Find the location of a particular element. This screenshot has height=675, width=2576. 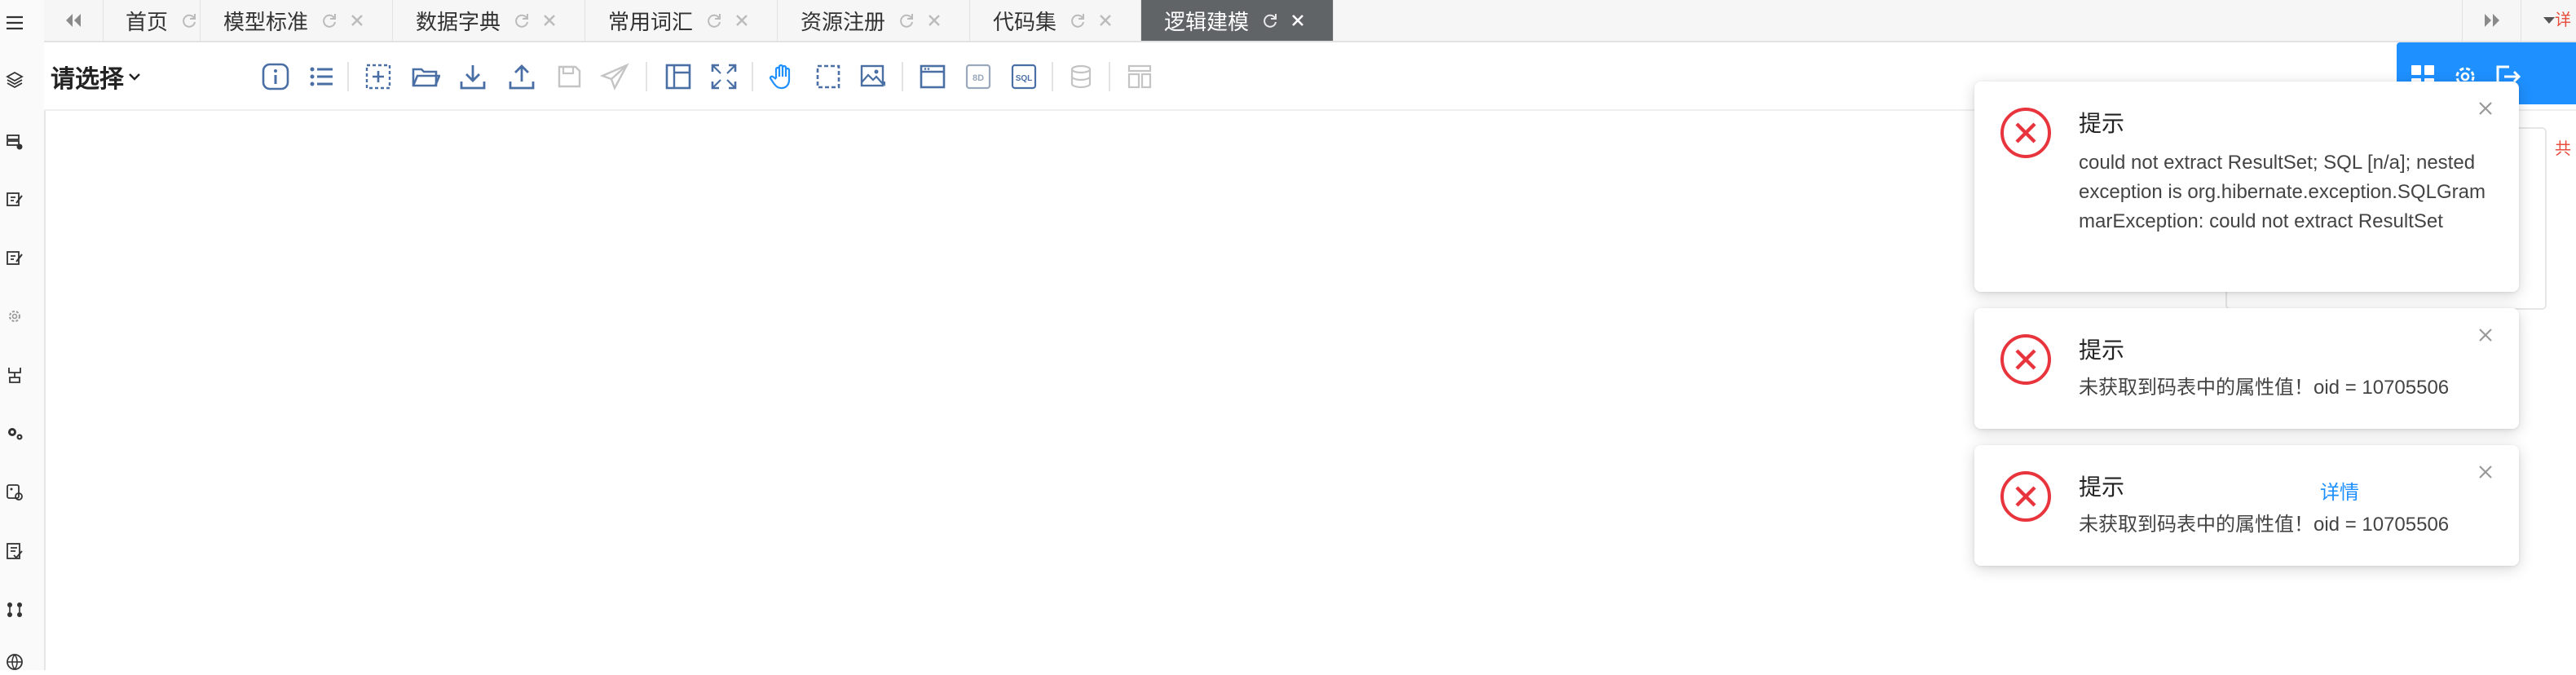

edge-text: 共 is located at coordinates (2563, 149).